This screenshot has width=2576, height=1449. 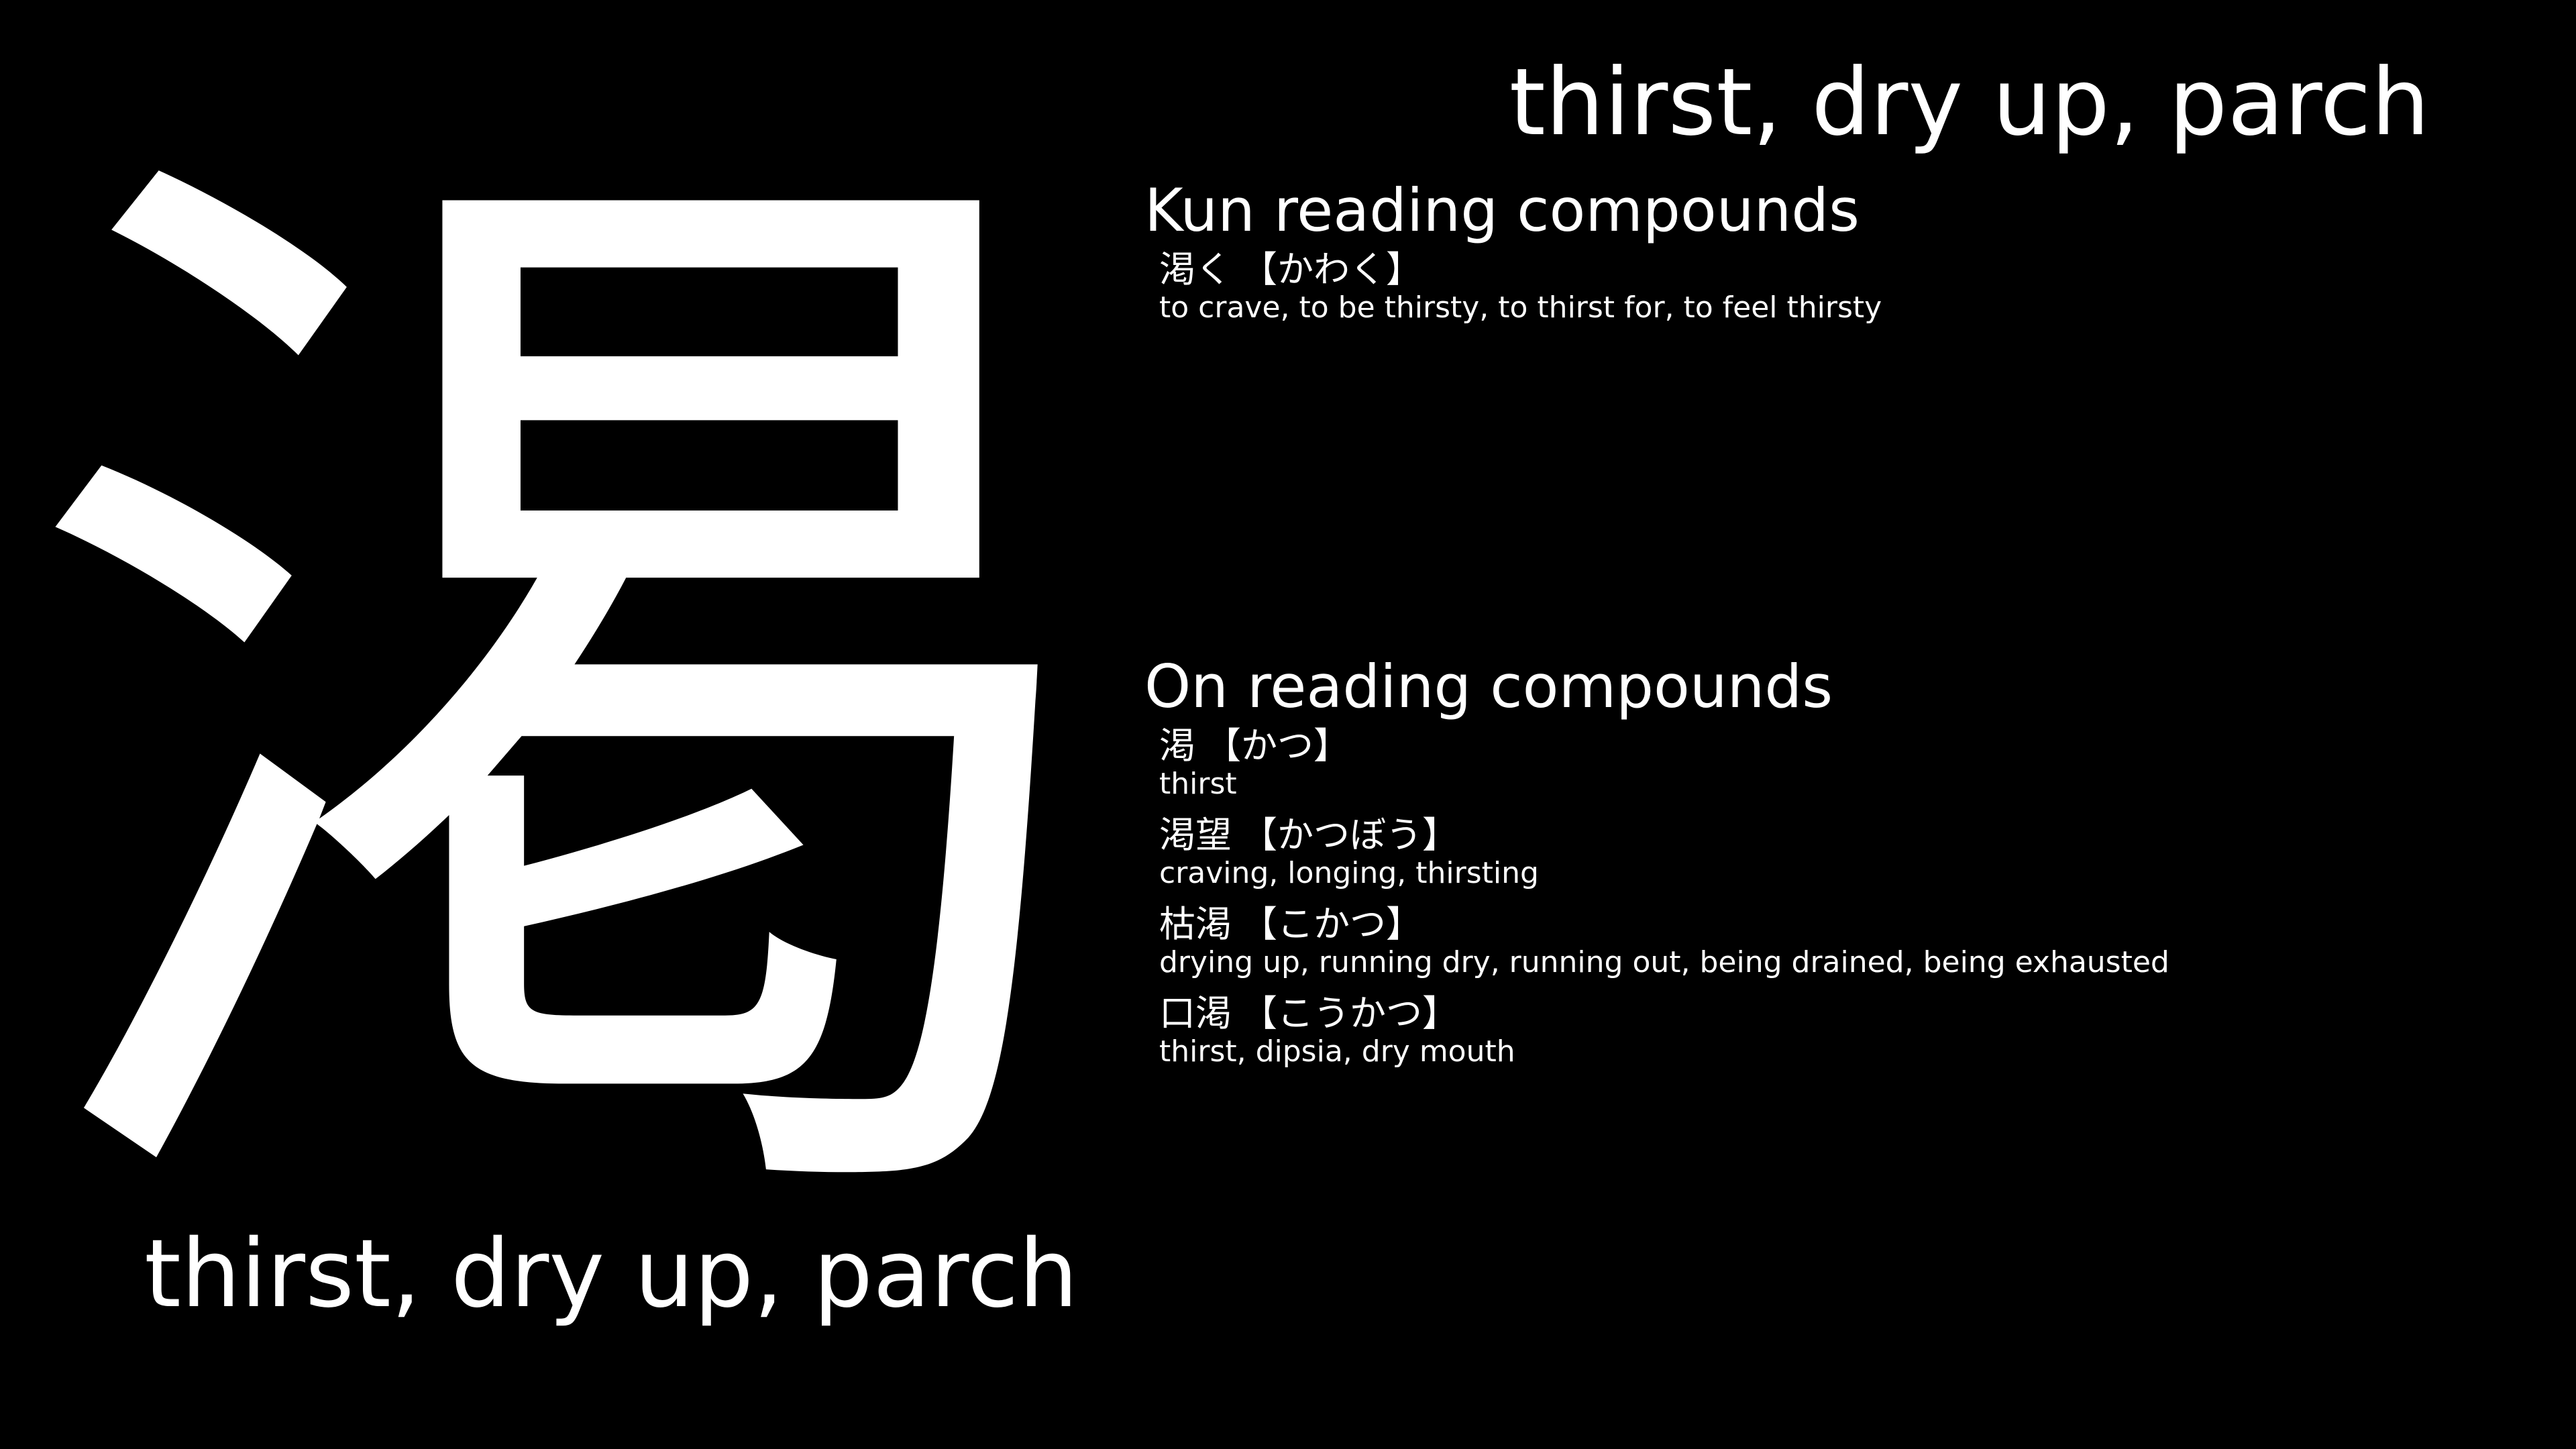 What do you see at coordinates (1822, 1013) in the screenshot?
I see `compound-header: 口渇 【こうかつ】` at bounding box center [1822, 1013].